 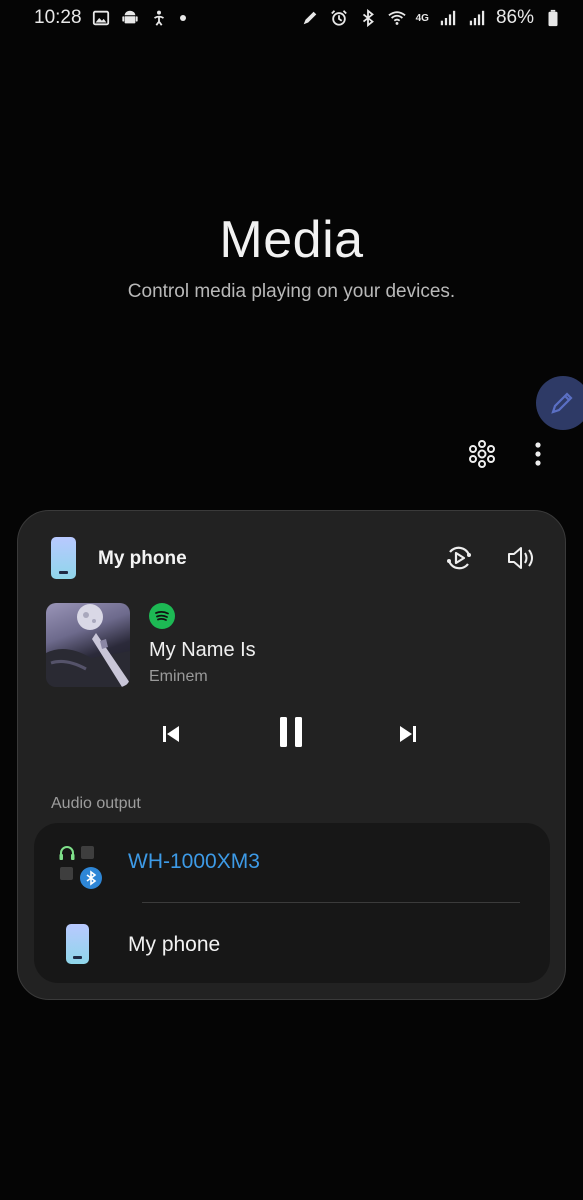 I want to click on pause-button, so click(x=291, y=732).